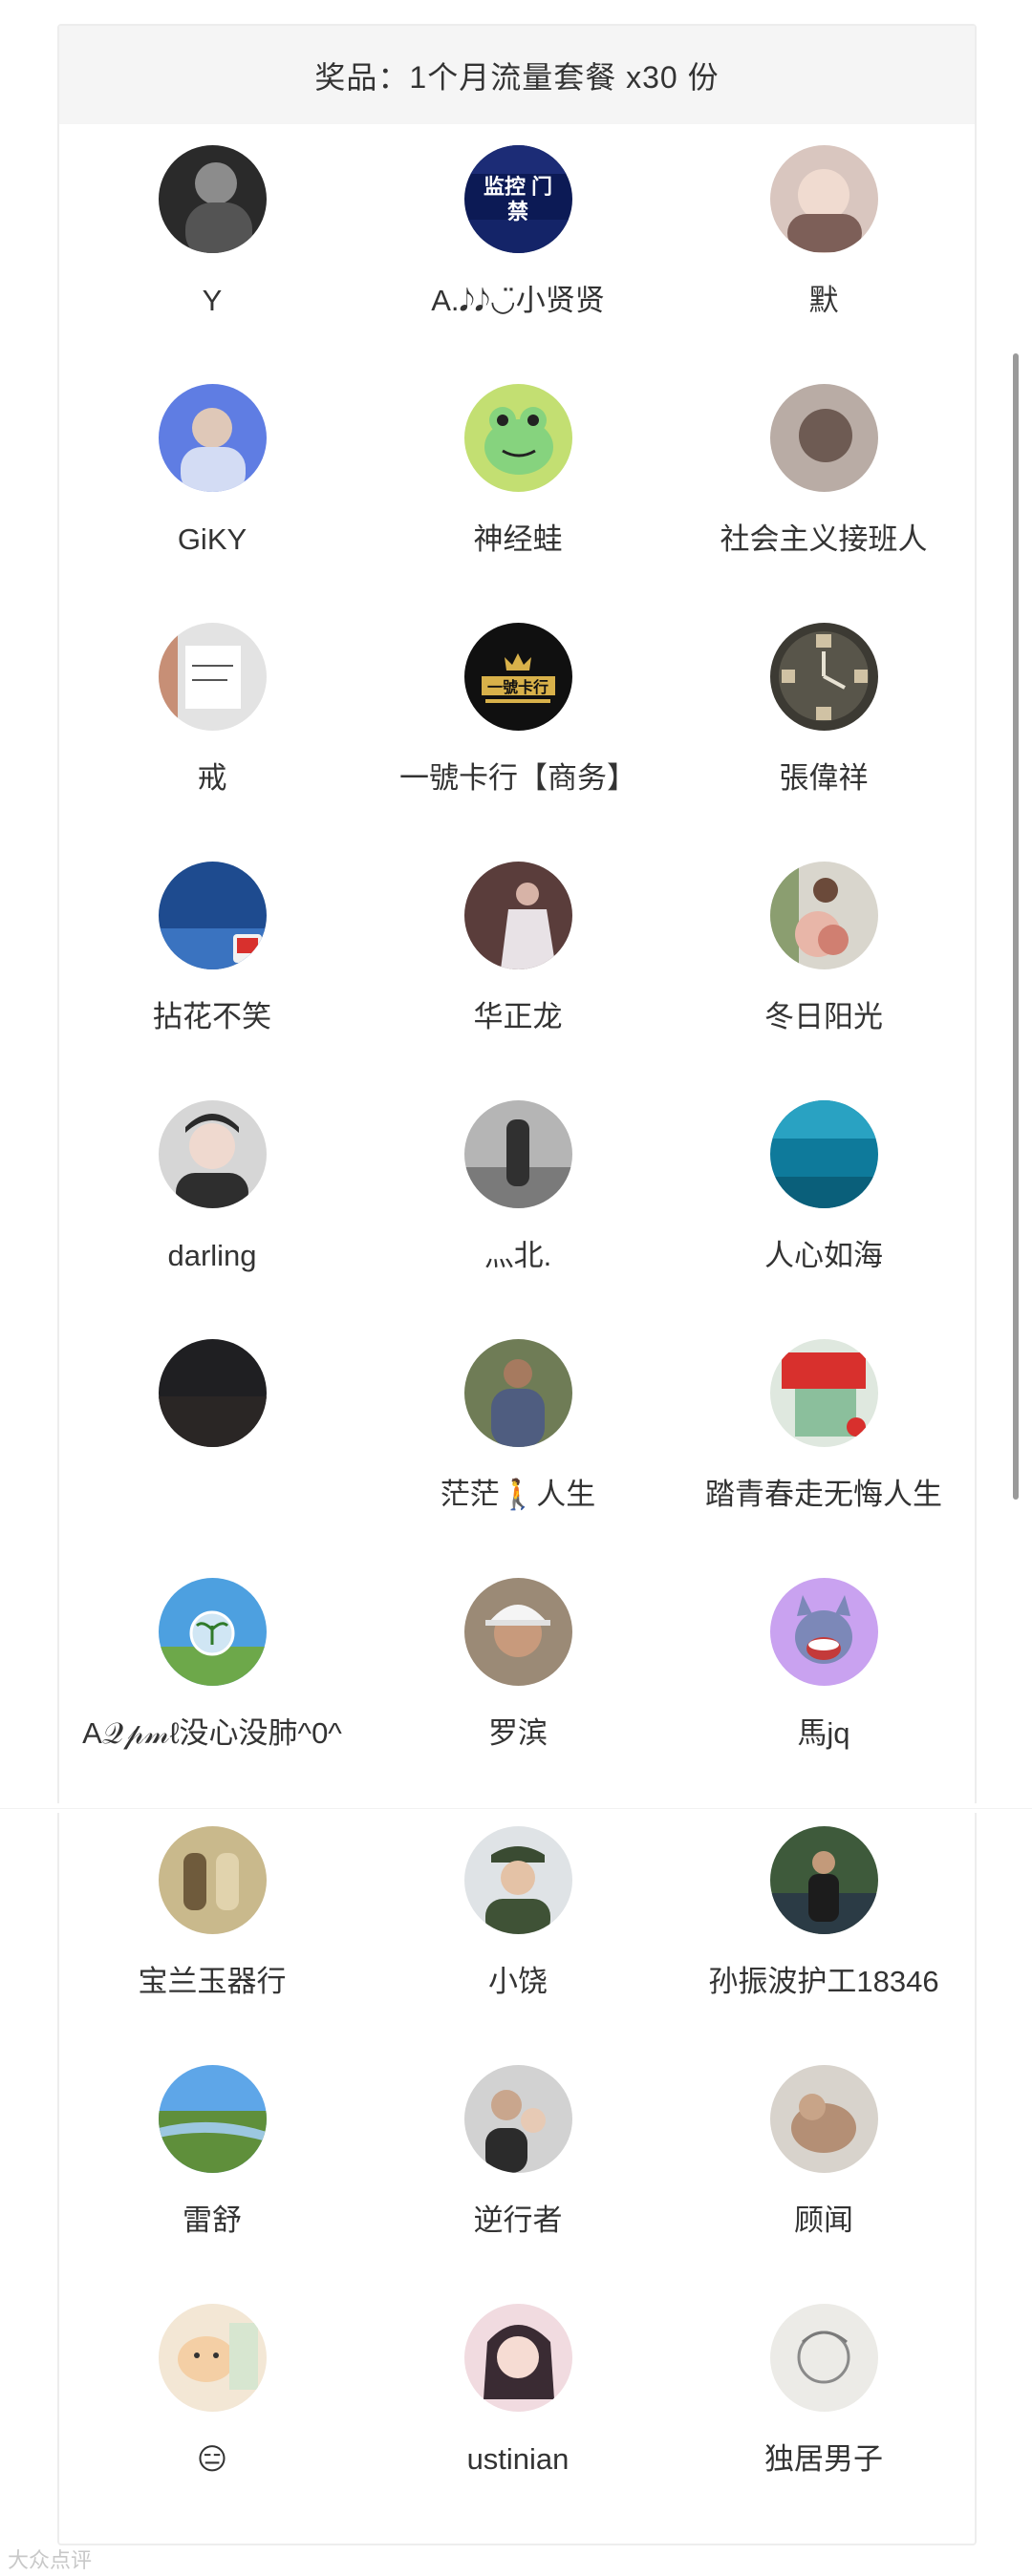  What do you see at coordinates (824, 1632) in the screenshot?
I see `avatar-cartoon-cat` at bounding box center [824, 1632].